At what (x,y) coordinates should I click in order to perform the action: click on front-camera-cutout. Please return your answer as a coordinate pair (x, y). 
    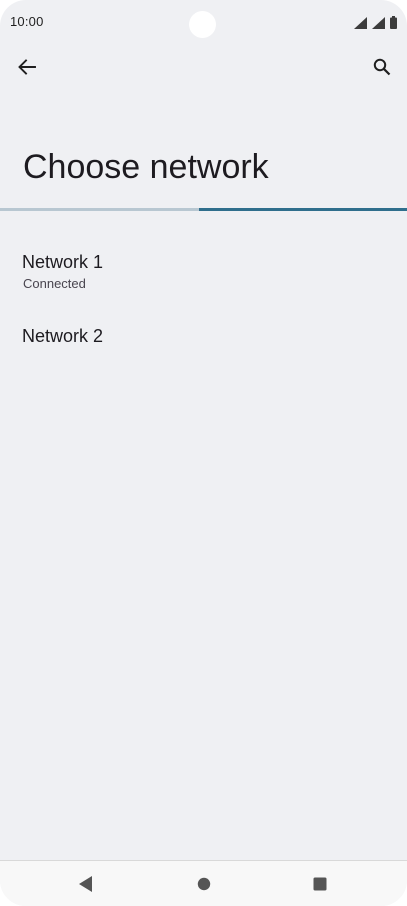
    Looking at the image, I should click on (202, 24).